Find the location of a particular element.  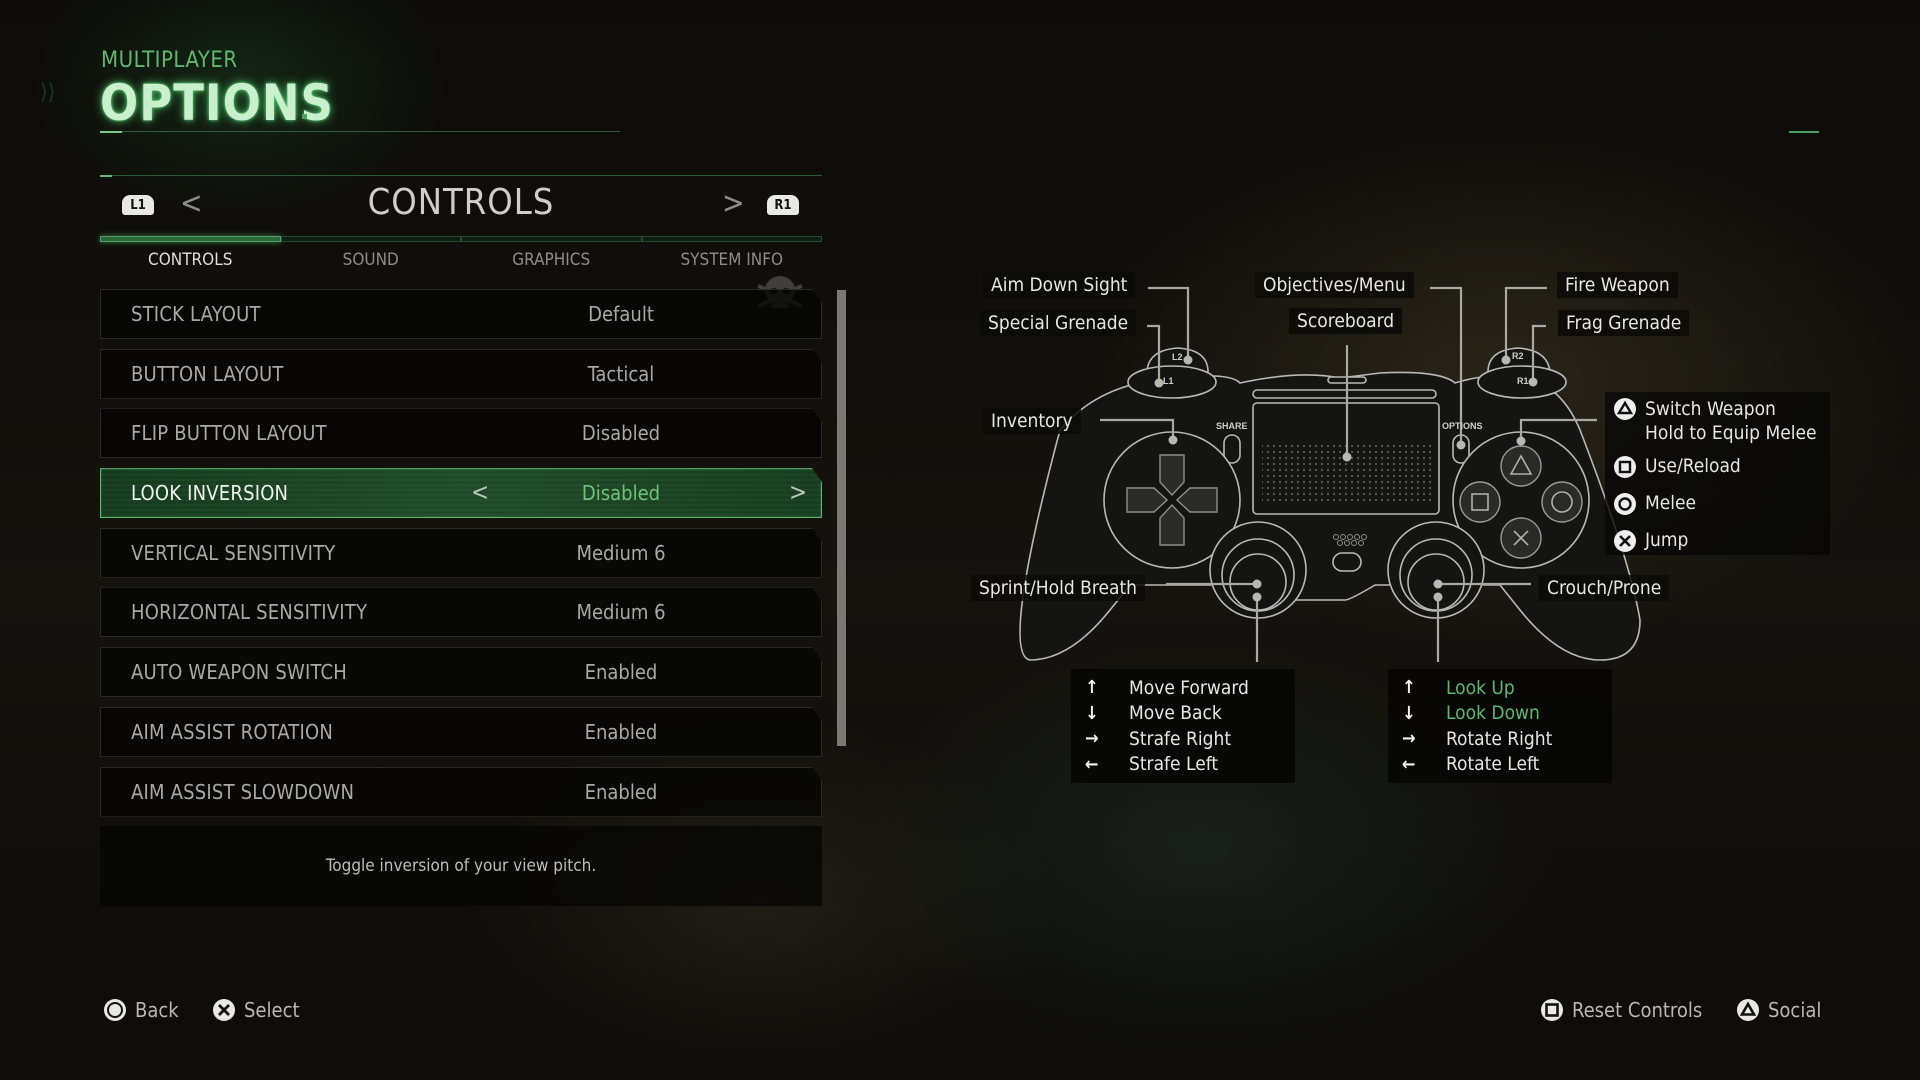

l2-label: L2 is located at coordinates (1177, 357).